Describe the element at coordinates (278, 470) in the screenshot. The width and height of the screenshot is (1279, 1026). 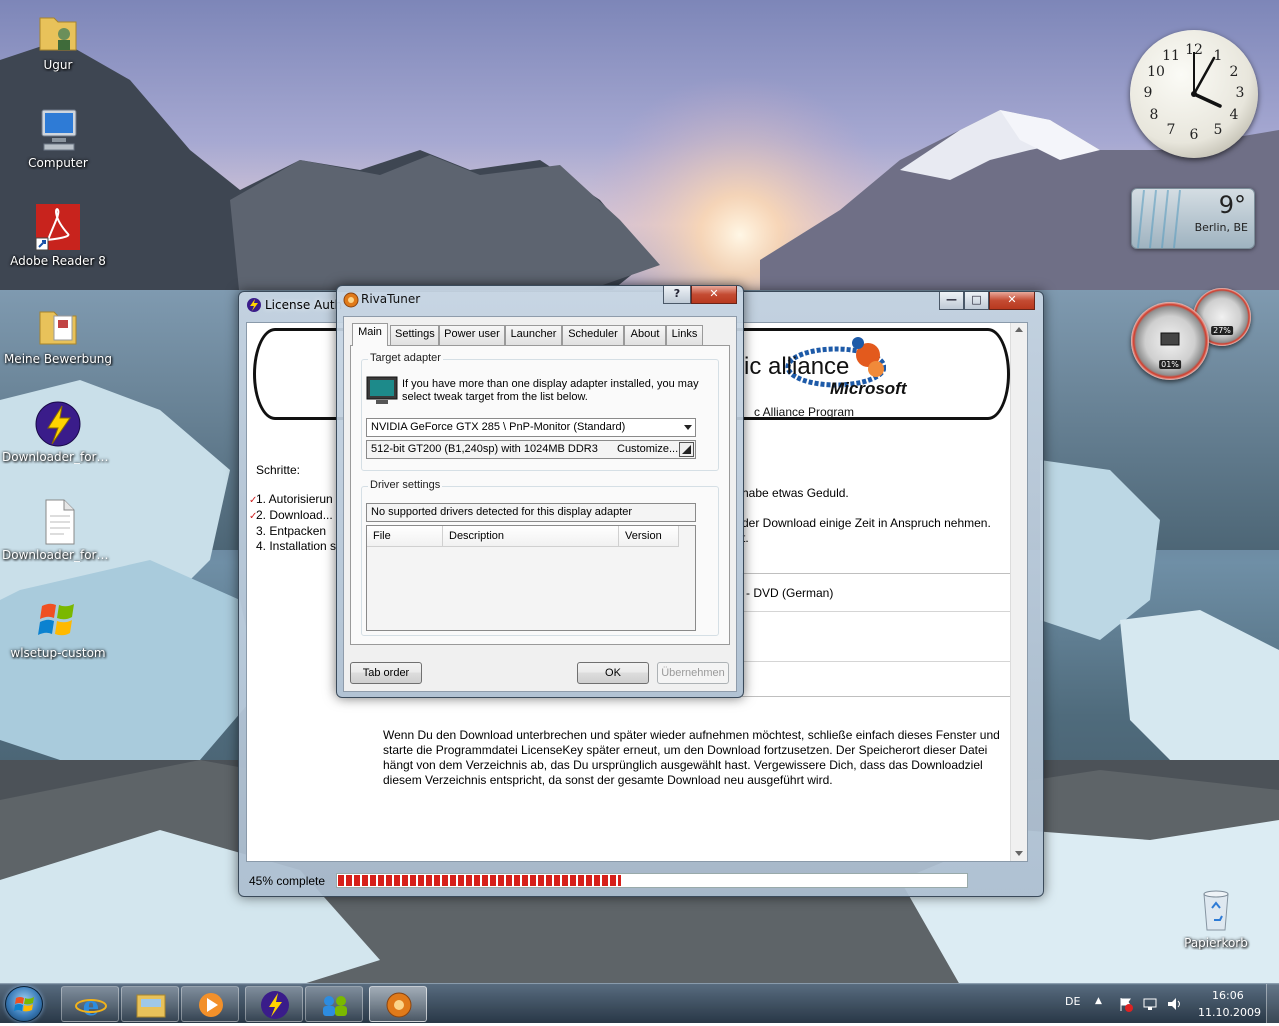
I see `steps-heading: Schritte:` at that location.